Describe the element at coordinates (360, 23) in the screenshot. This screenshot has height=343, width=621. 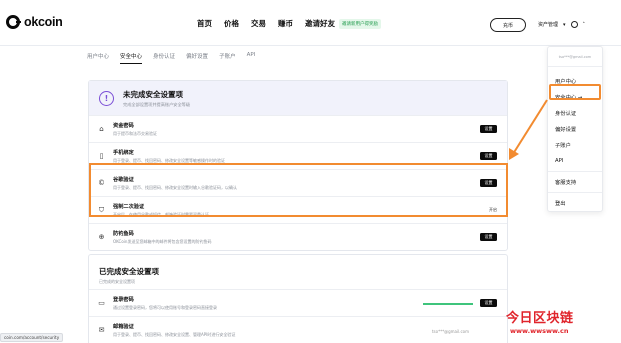
I see `invite-badge: 邀请新用户得奖励` at that location.